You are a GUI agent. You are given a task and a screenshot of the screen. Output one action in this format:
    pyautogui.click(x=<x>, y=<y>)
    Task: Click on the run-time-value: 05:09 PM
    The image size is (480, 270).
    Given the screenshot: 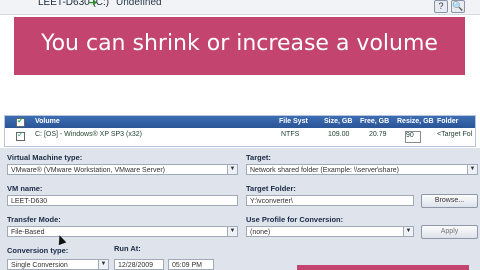 What is the action you would take?
    pyautogui.click(x=187, y=265)
    